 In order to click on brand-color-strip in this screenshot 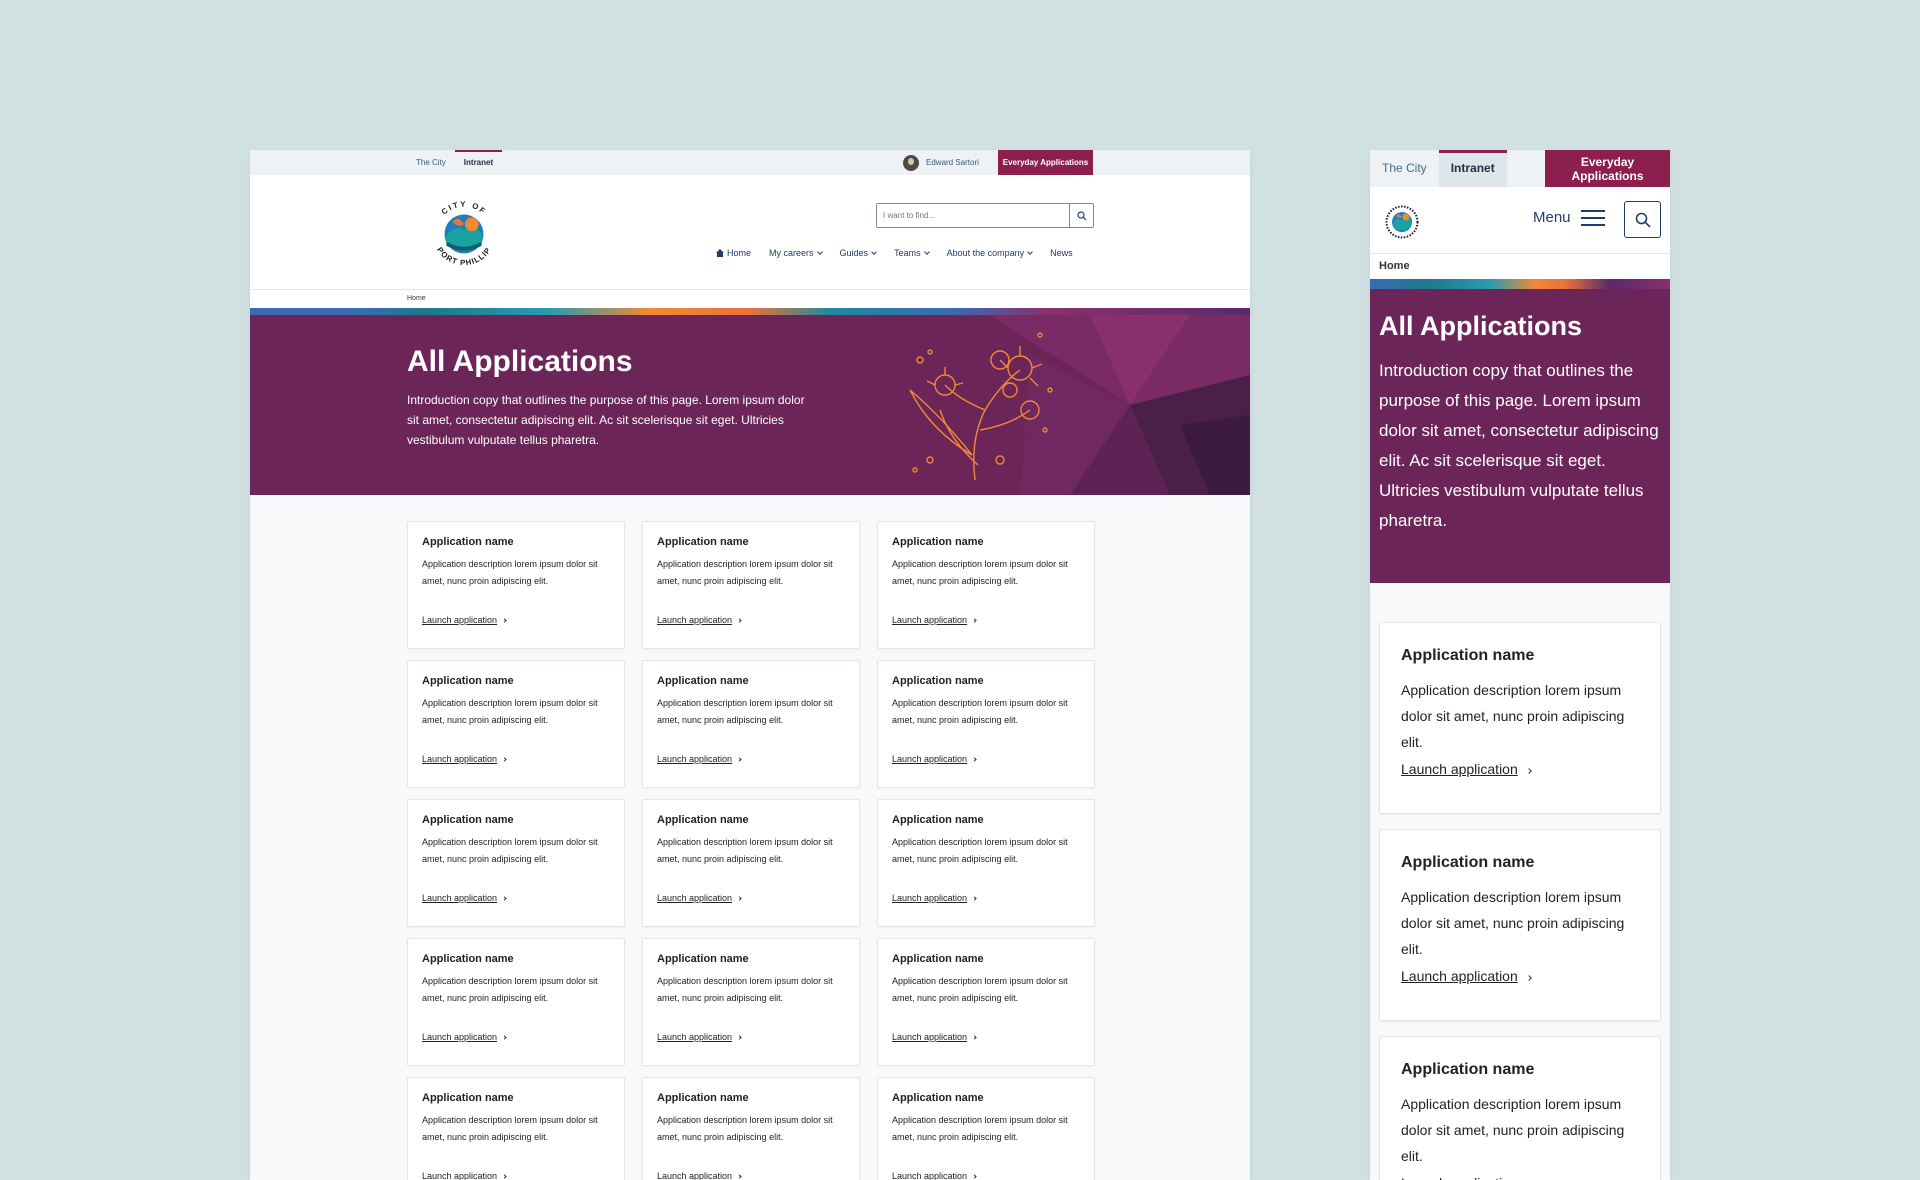, I will do `click(1520, 284)`.